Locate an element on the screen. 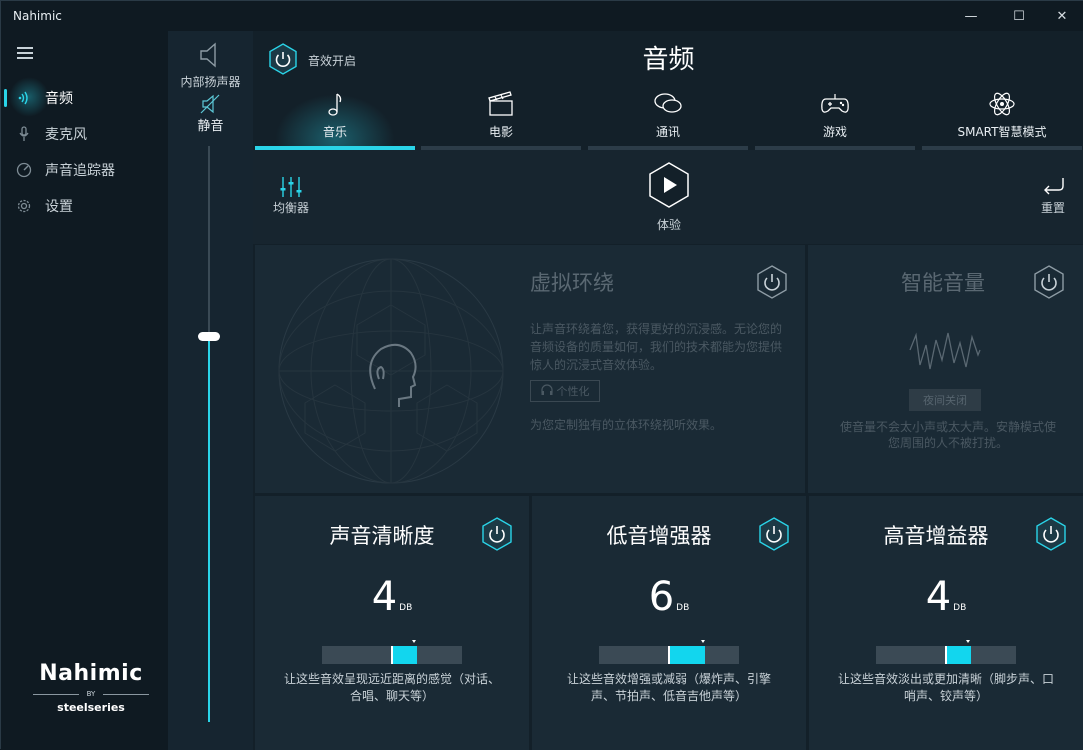  maximize-button: ☐ is located at coordinates (1019, 16).